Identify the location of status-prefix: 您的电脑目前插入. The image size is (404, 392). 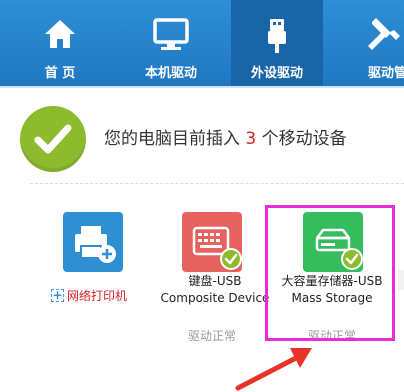
(172, 139).